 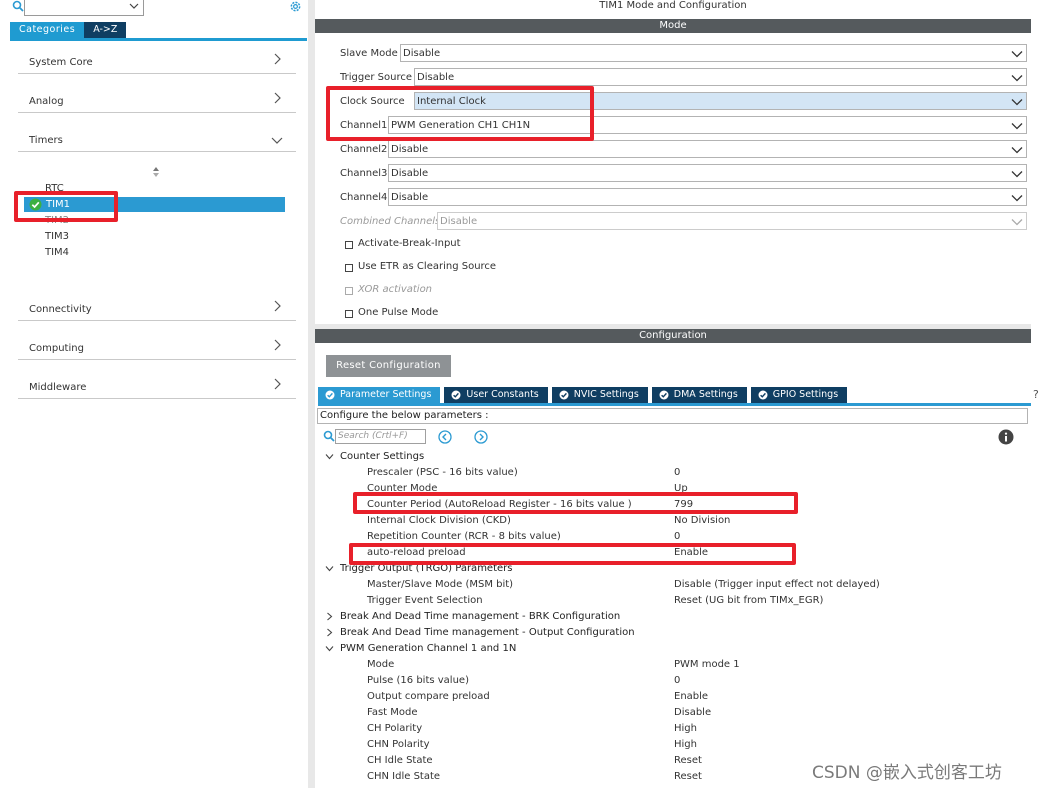 What do you see at coordinates (157, 139) in the screenshot?
I see `category-timers: Timers` at bounding box center [157, 139].